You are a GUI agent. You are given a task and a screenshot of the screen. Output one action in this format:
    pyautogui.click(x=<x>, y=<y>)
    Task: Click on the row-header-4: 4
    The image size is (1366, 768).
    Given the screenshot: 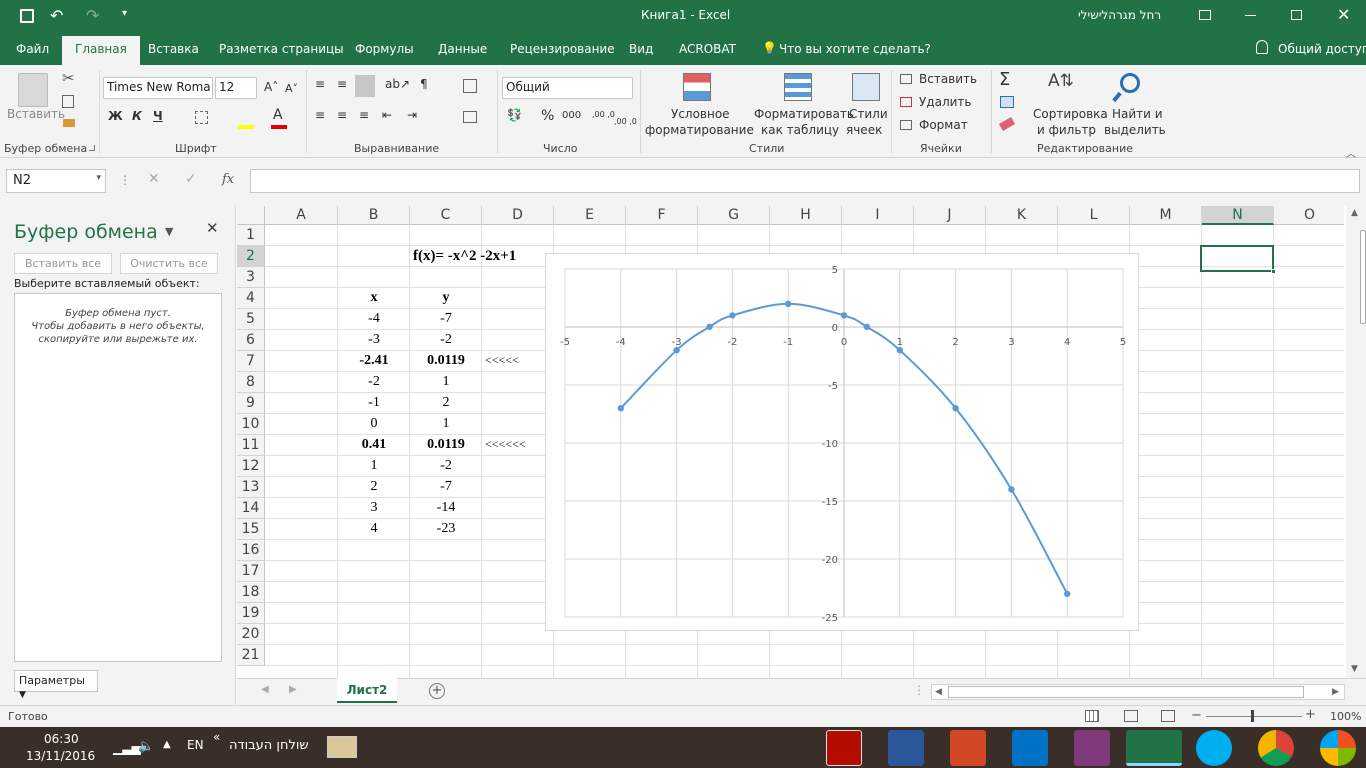 What is the action you would take?
    pyautogui.click(x=251, y=298)
    